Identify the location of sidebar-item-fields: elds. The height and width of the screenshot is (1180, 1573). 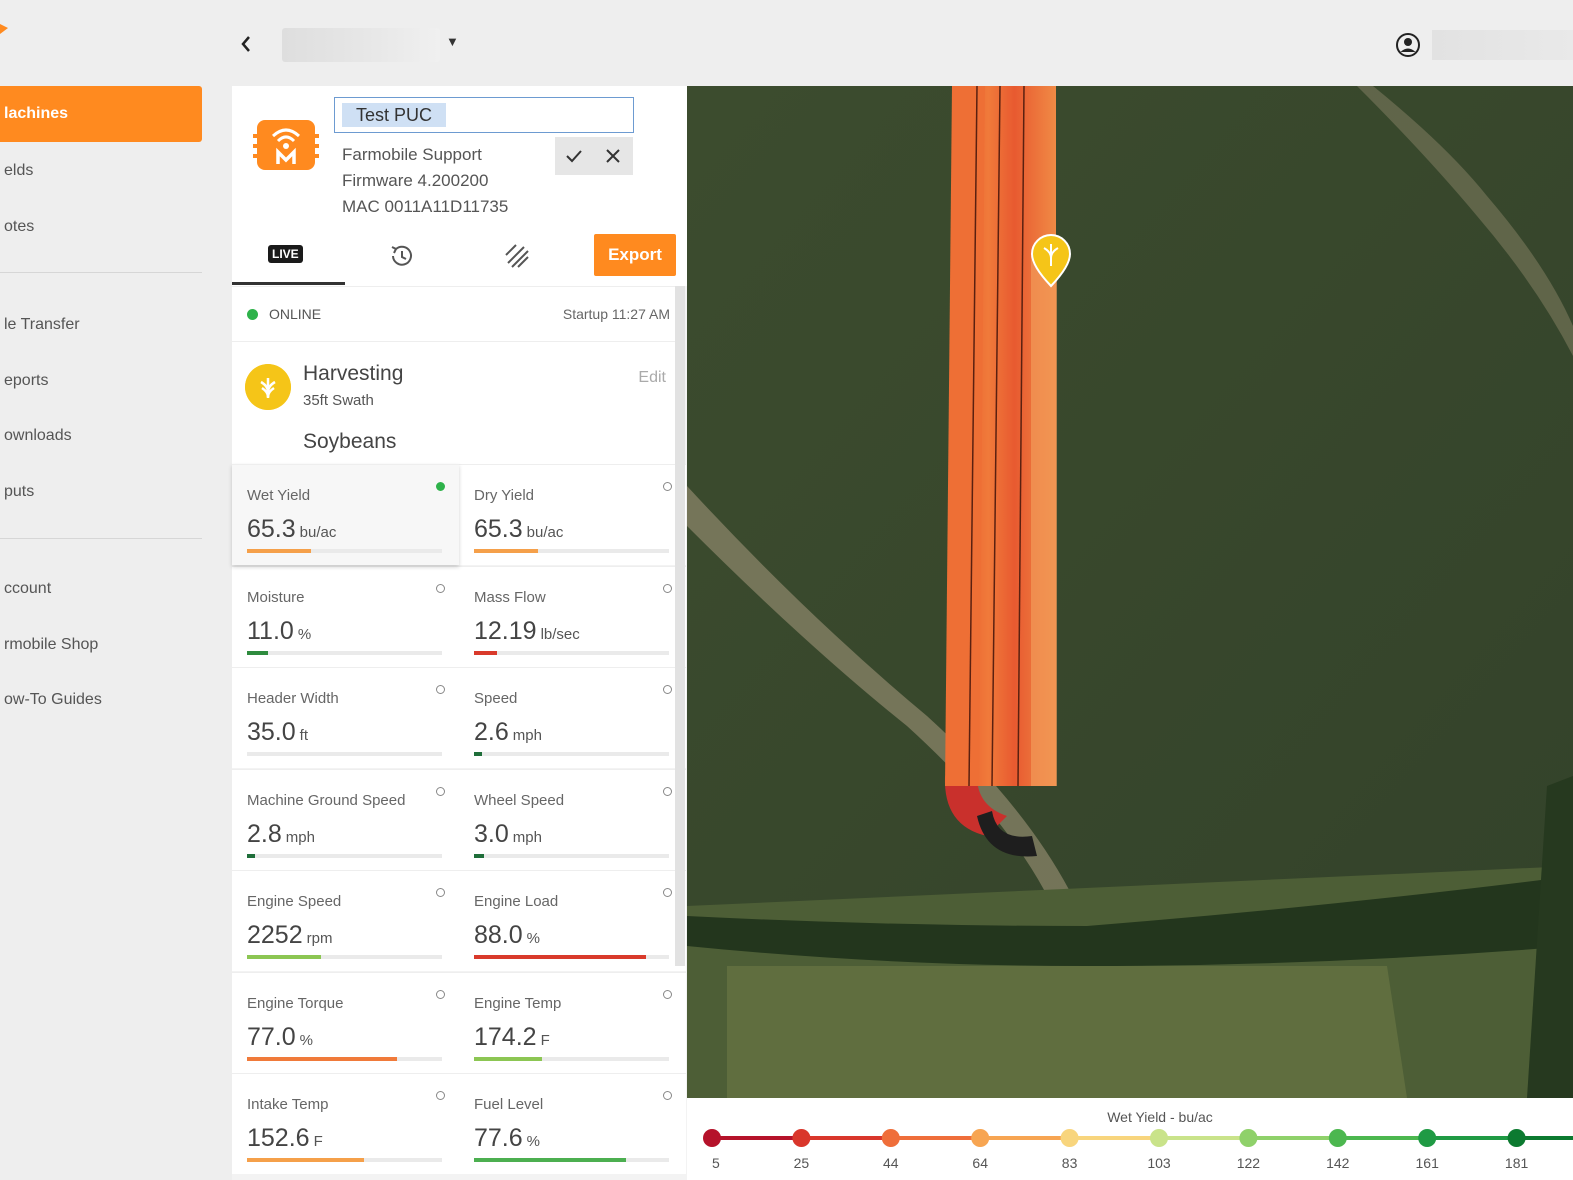
(18, 171).